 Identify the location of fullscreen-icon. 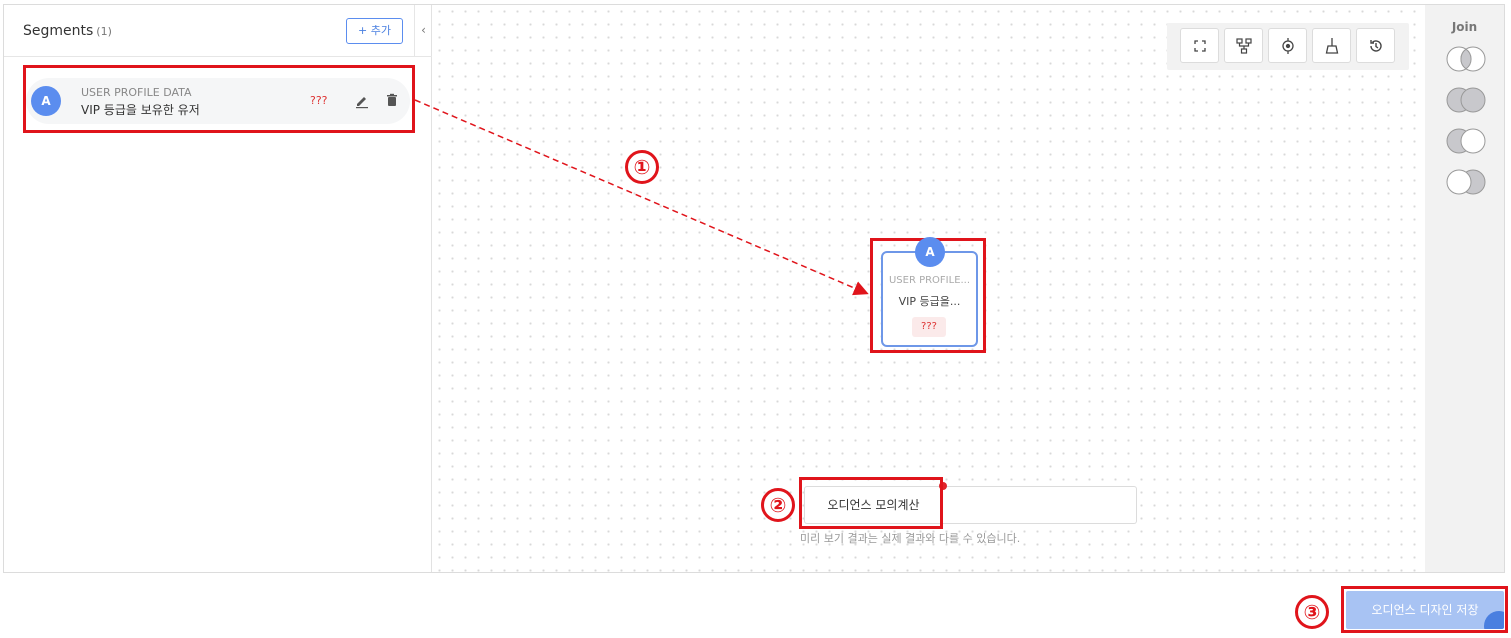
(1199, 45).